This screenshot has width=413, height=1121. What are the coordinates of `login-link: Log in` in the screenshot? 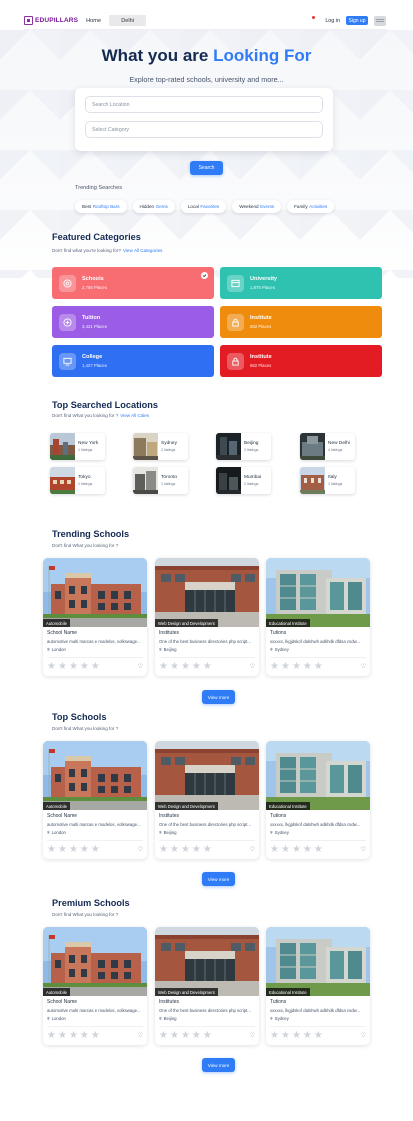 It's located at (332, 21).